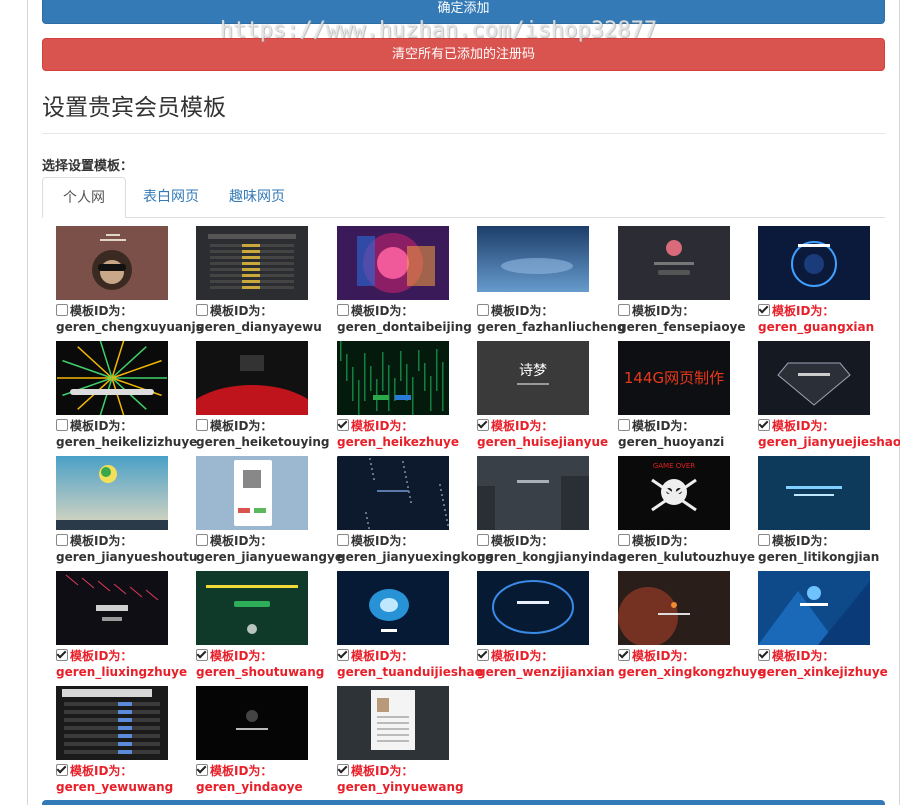 The width and height of the screenshot is (900, 805). What do you see at coordinates (257, 197) in the screenshot?
I see `tab-fun: 趣味网页` at bounding box center [257, 197].